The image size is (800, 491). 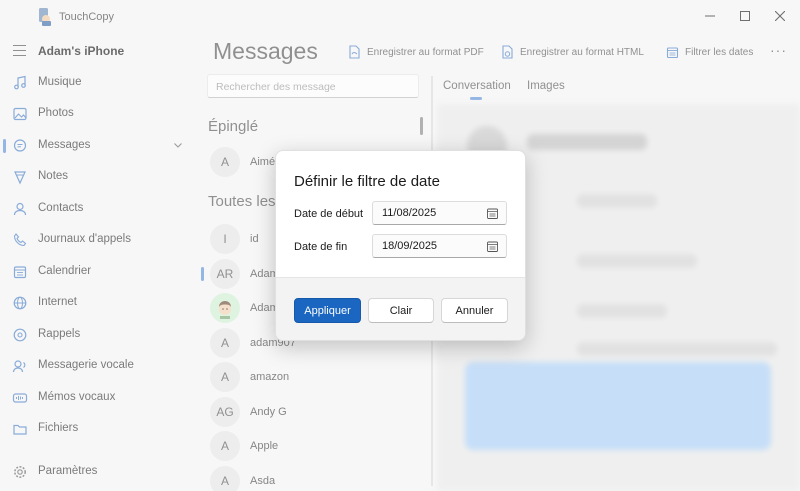 What do you see at coordinates (329, 214) in the screenshot?
I see `start-date-label: Date de début` at bounding box center [329, 214].